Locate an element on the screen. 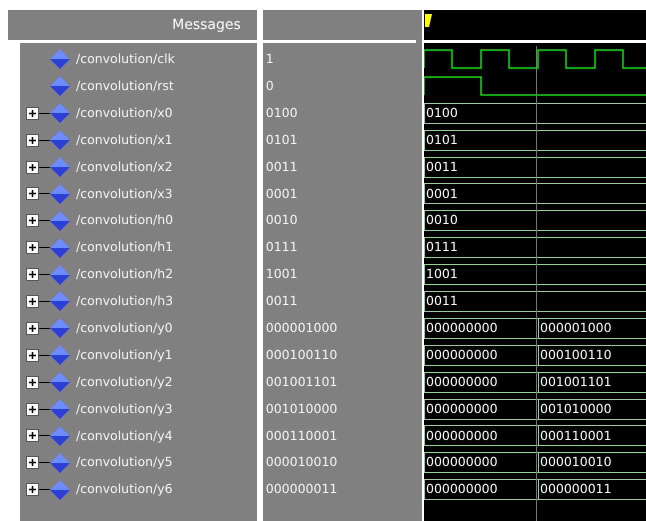 Image resolution: width=646 pixels, height=521 pixels. signal-name: /convolution/x1 is located at coordinates (124, 140).